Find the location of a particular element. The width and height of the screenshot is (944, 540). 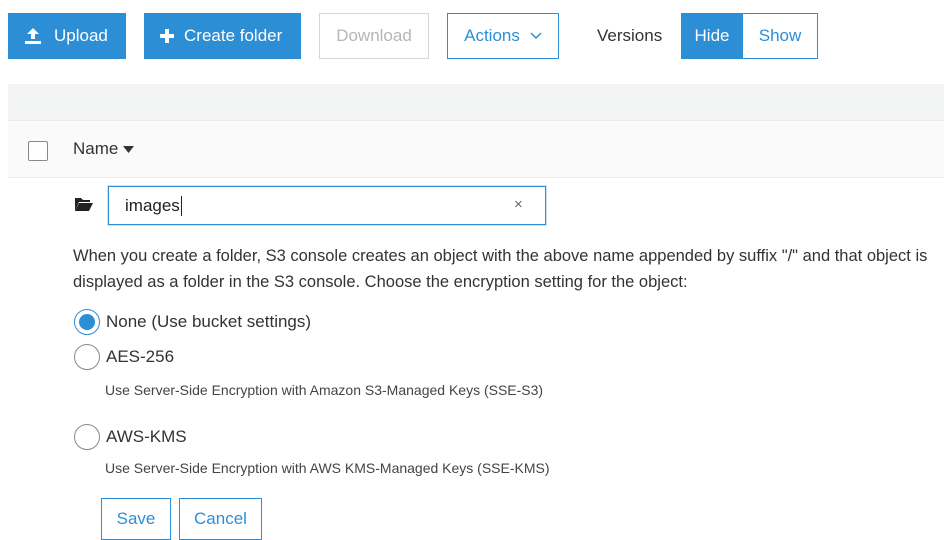

clear-input-icon: × is located at coordinates (518, 204).